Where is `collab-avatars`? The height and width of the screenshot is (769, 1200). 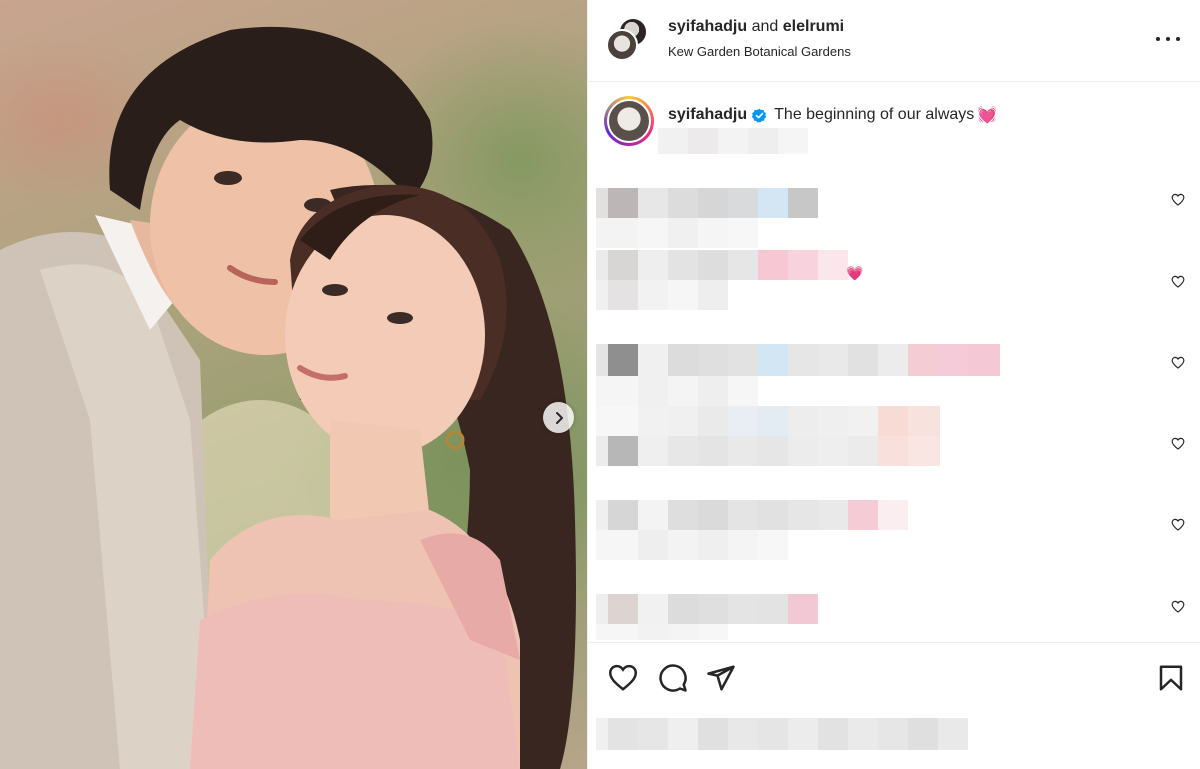 collab-avatars is located at coordinates (628, 39).